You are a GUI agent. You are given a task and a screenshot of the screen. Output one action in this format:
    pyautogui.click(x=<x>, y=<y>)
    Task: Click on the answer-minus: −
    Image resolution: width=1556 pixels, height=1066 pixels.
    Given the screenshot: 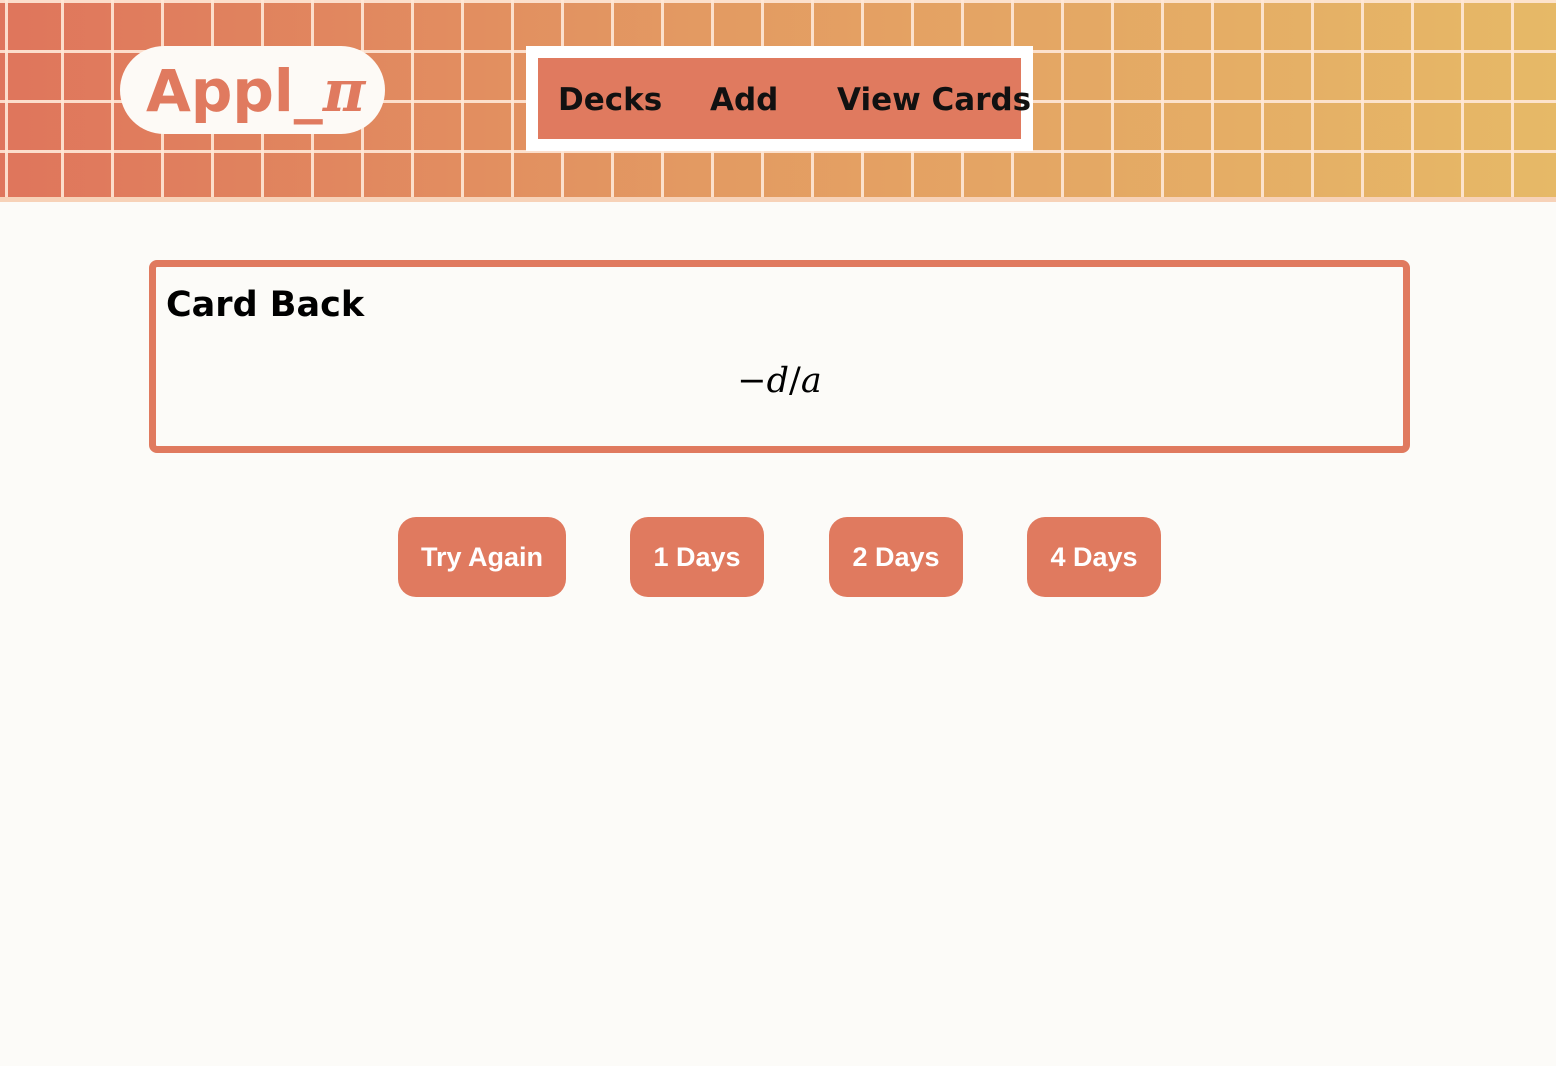 What is the action you would take?
    pyautogui.click(x=752, y=381)
    